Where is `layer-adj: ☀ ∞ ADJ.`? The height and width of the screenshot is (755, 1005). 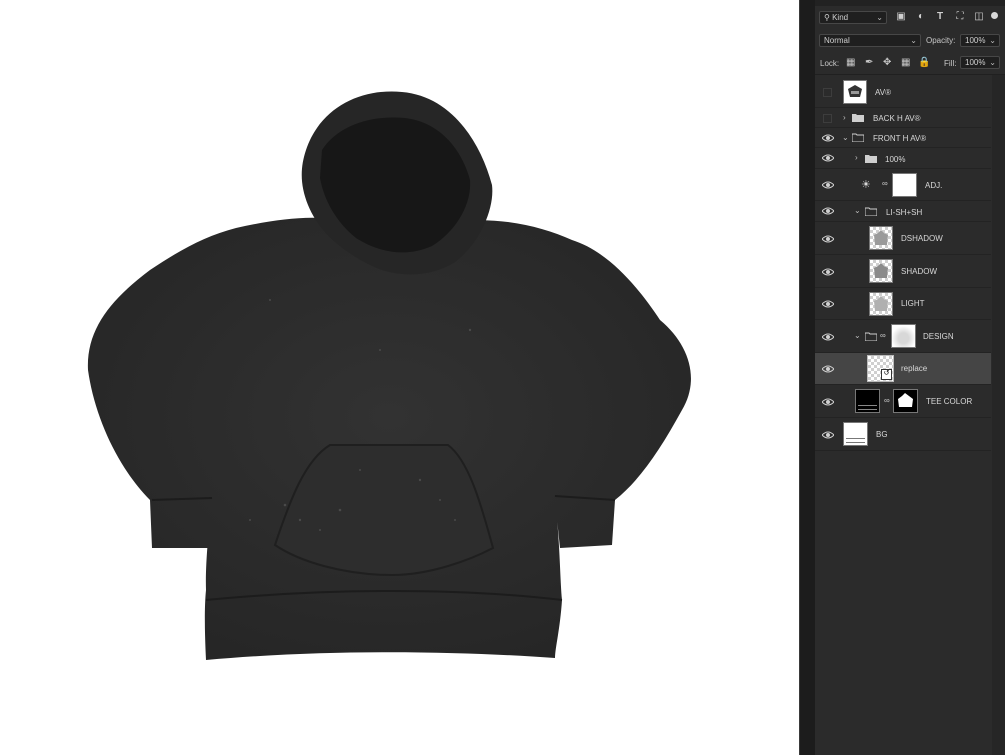
layer-adj: ☀ ∞ ADJ. is located at coordinates (903, 185).